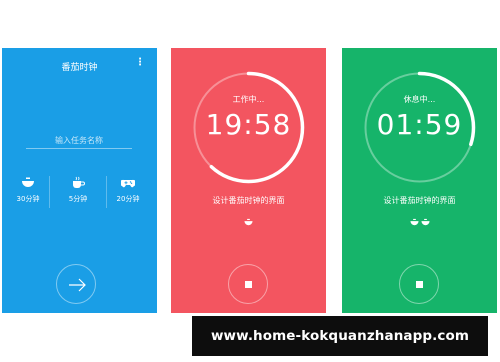 The image size is (500, 362). Describe the element at coordinates (78, 199) in the screenshot. I see `duration-label: 5分钟` at that location.